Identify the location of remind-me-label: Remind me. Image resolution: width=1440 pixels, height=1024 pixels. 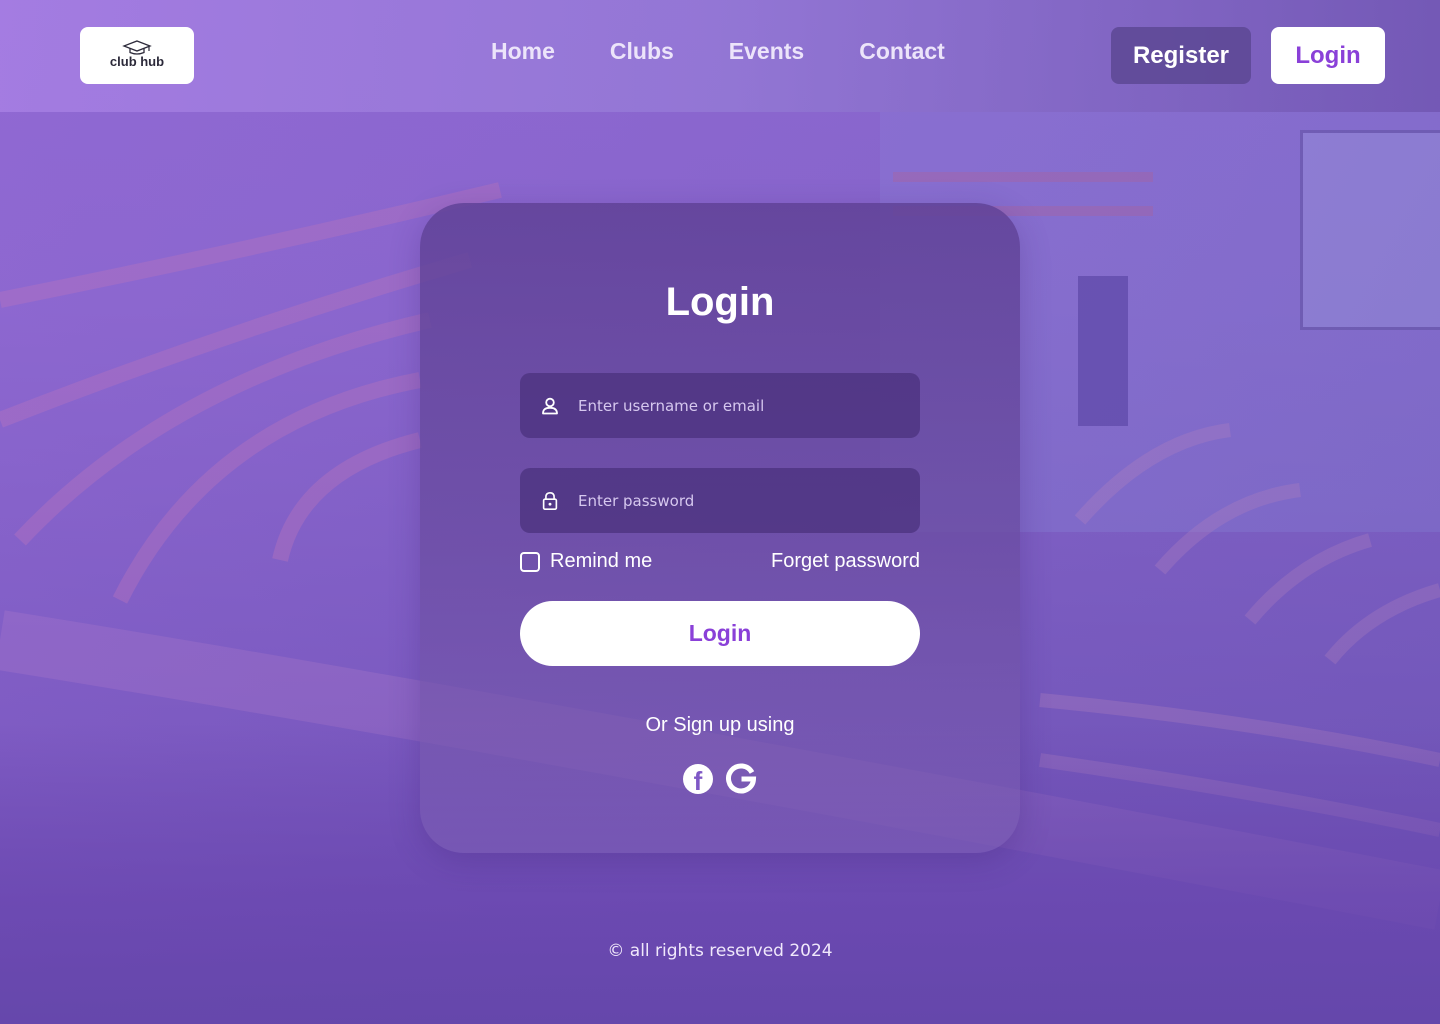
(601, 561).